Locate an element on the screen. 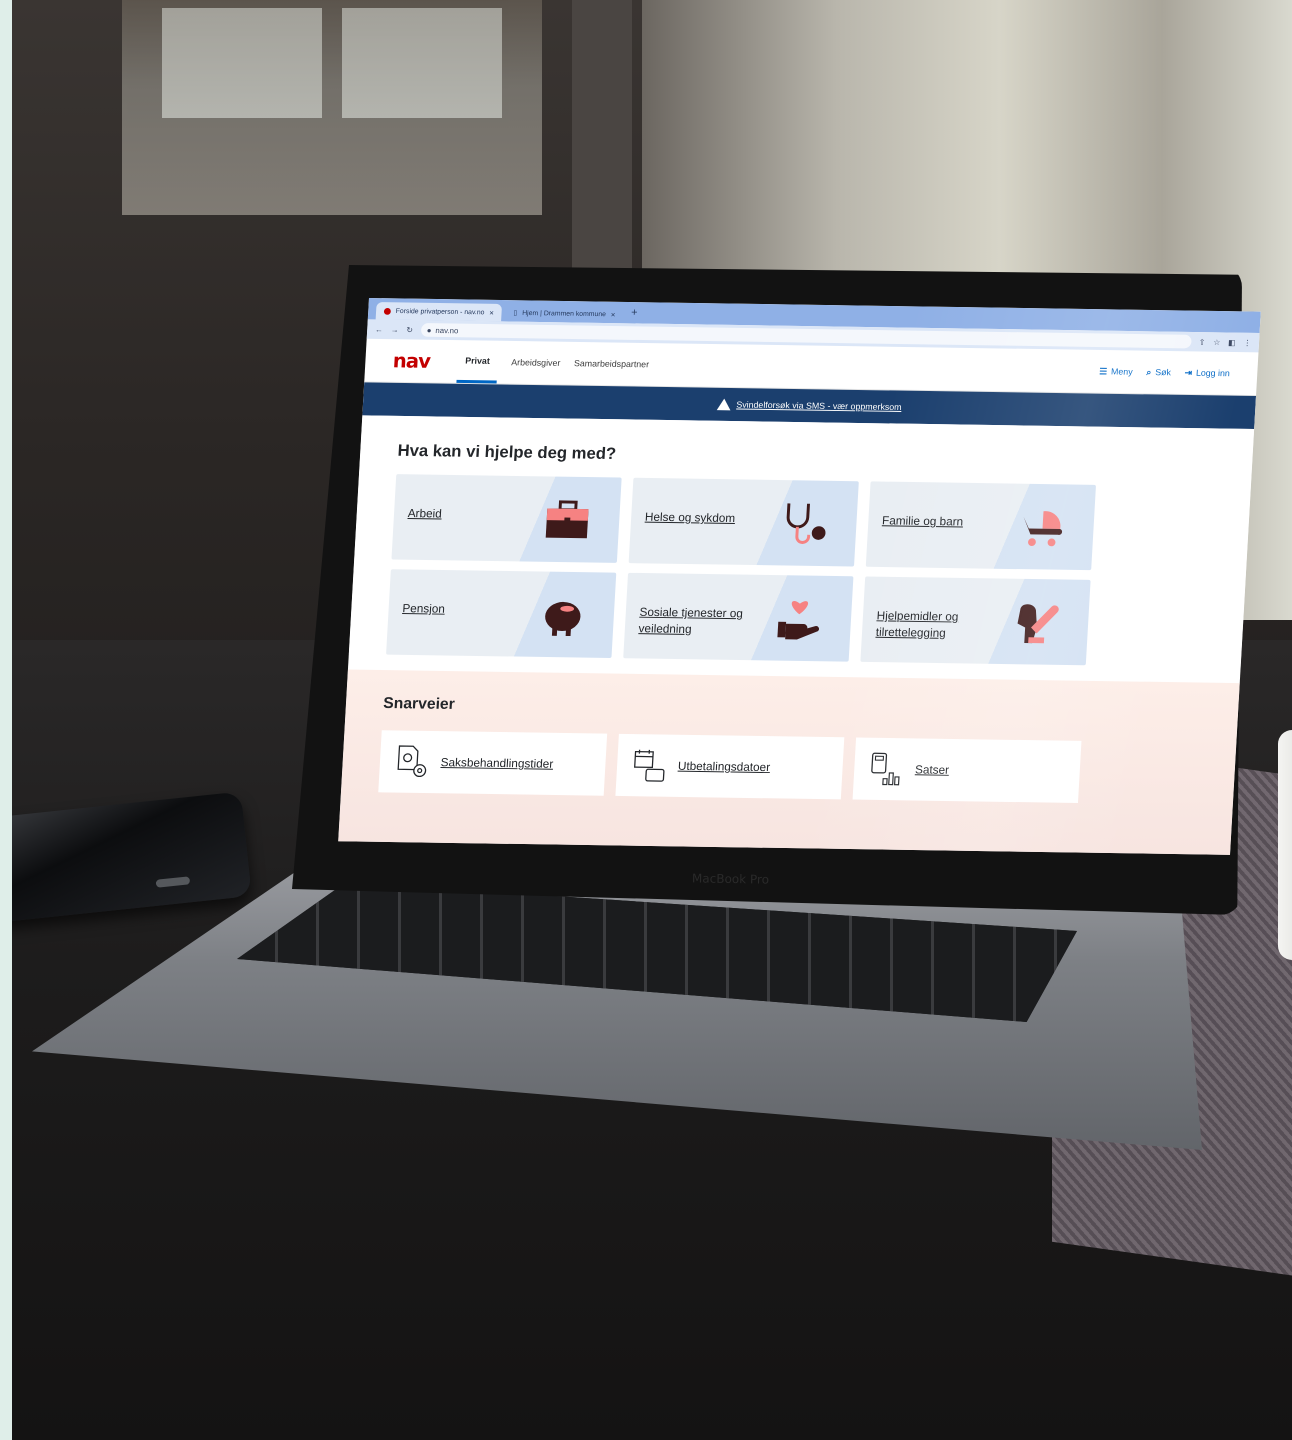  search-label: Søk is located at coordinates (1163, 372).